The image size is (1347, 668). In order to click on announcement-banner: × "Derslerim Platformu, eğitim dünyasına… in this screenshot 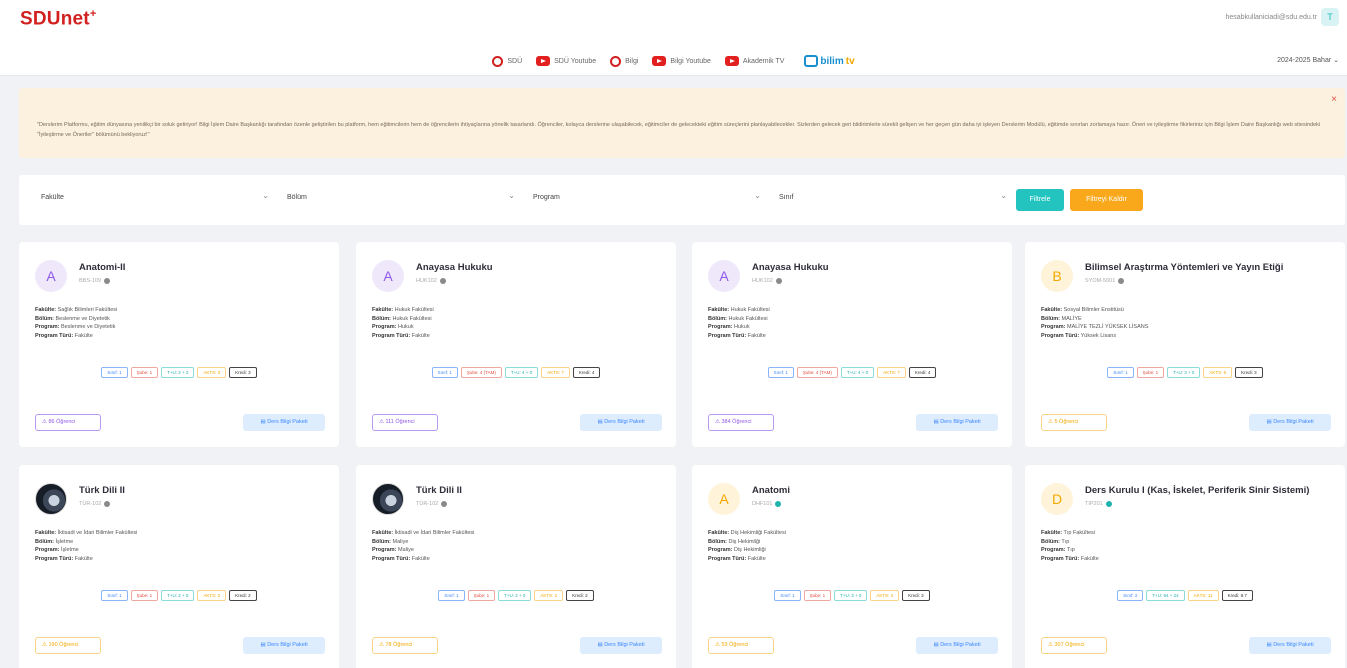, I will do `click(682, 123)`.